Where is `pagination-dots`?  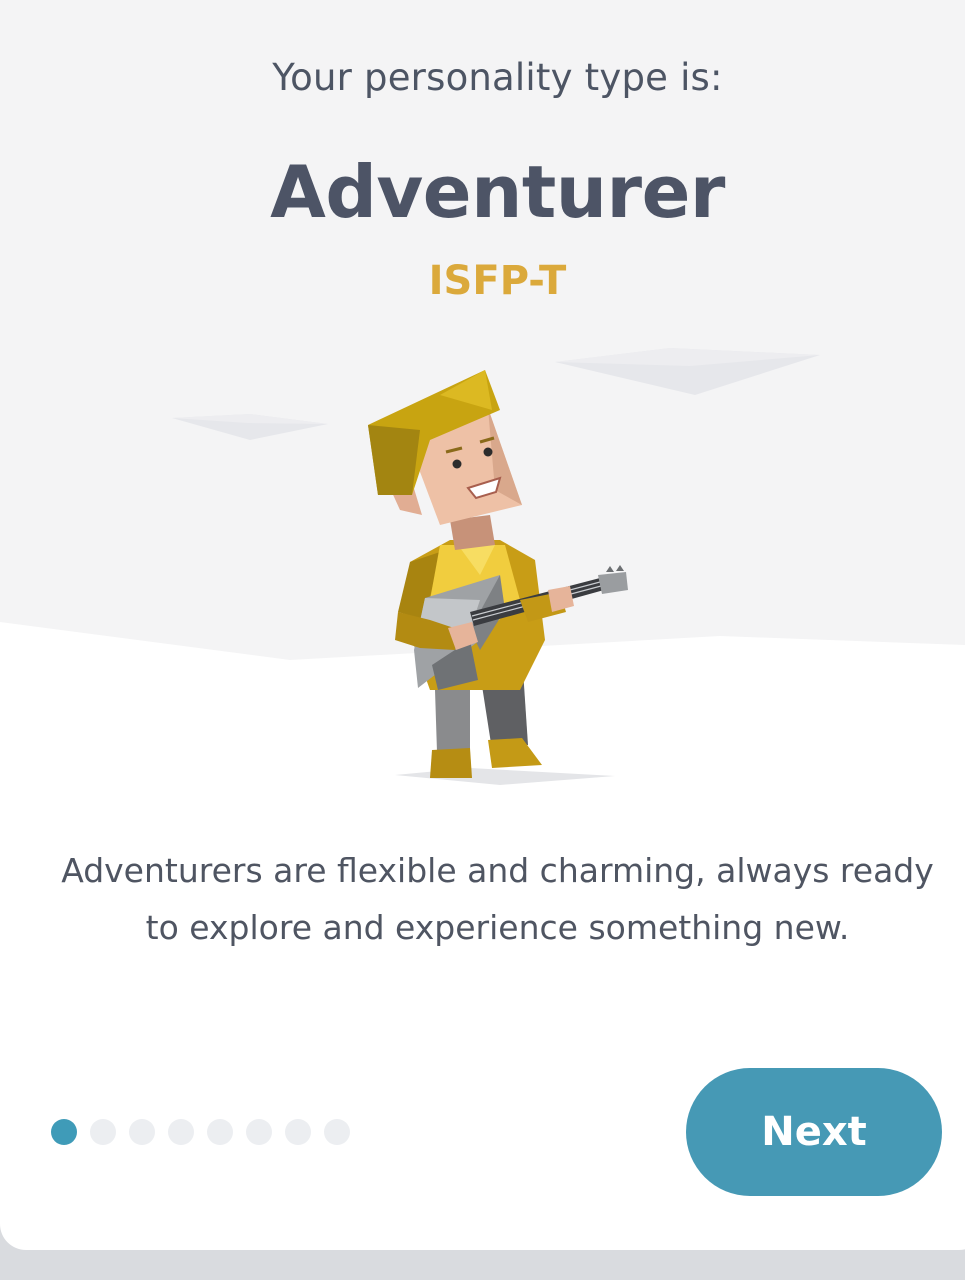 pagination-dots is located at coordinates (200, 1132).